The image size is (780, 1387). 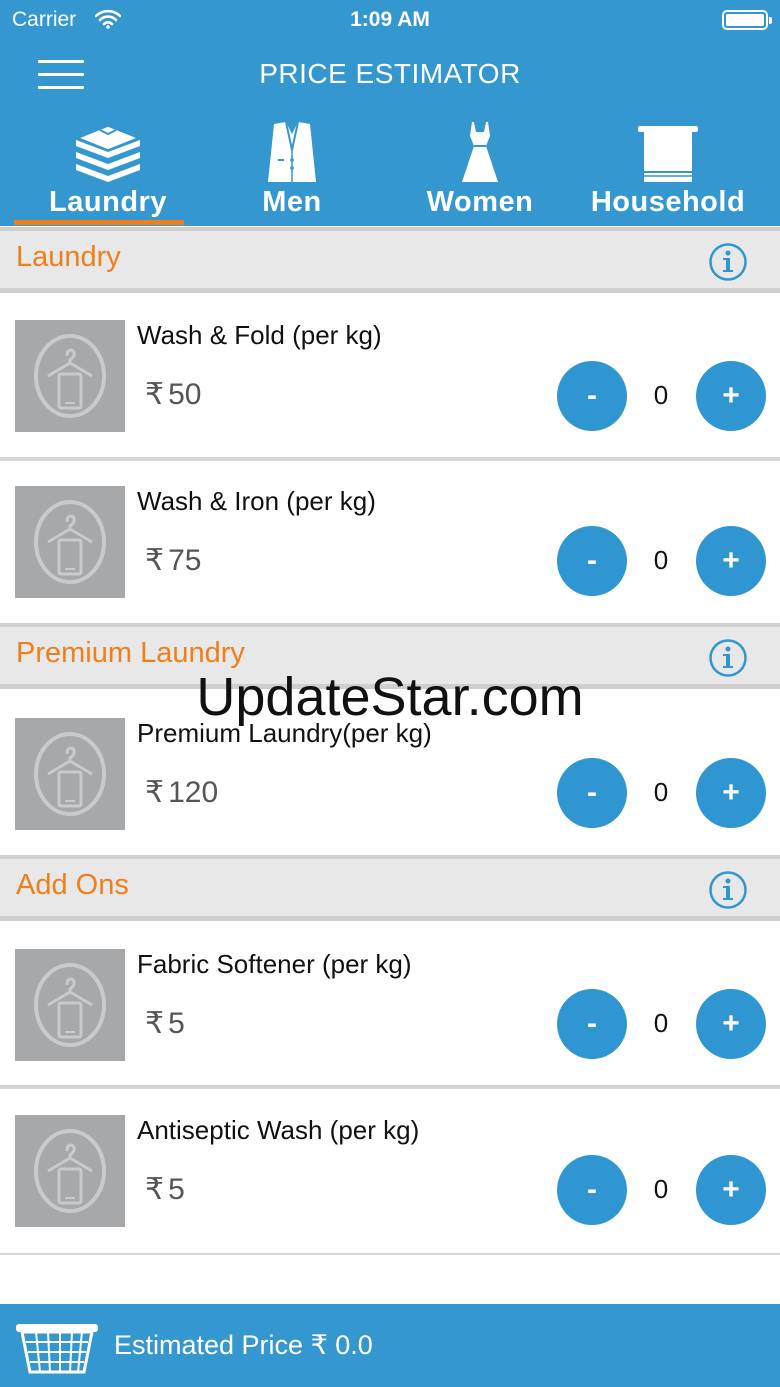 What do you see at coordinates (390, 1345) in the screenshot?
I see `estimated-price-bar: Estimated Price ₹ 0.0` at bounding box center [390, 1345].